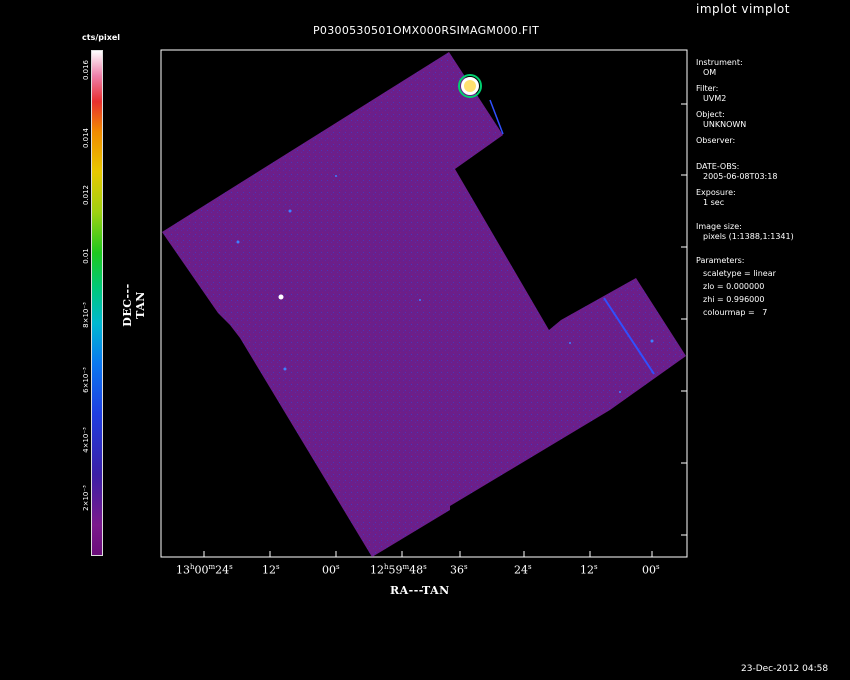 The height and width of the screenshot is (680, 850). What do you see at coordinates (719, 62) in the screenshot?
I see `info-key: Instrument:` at bounding box center [719, 62].